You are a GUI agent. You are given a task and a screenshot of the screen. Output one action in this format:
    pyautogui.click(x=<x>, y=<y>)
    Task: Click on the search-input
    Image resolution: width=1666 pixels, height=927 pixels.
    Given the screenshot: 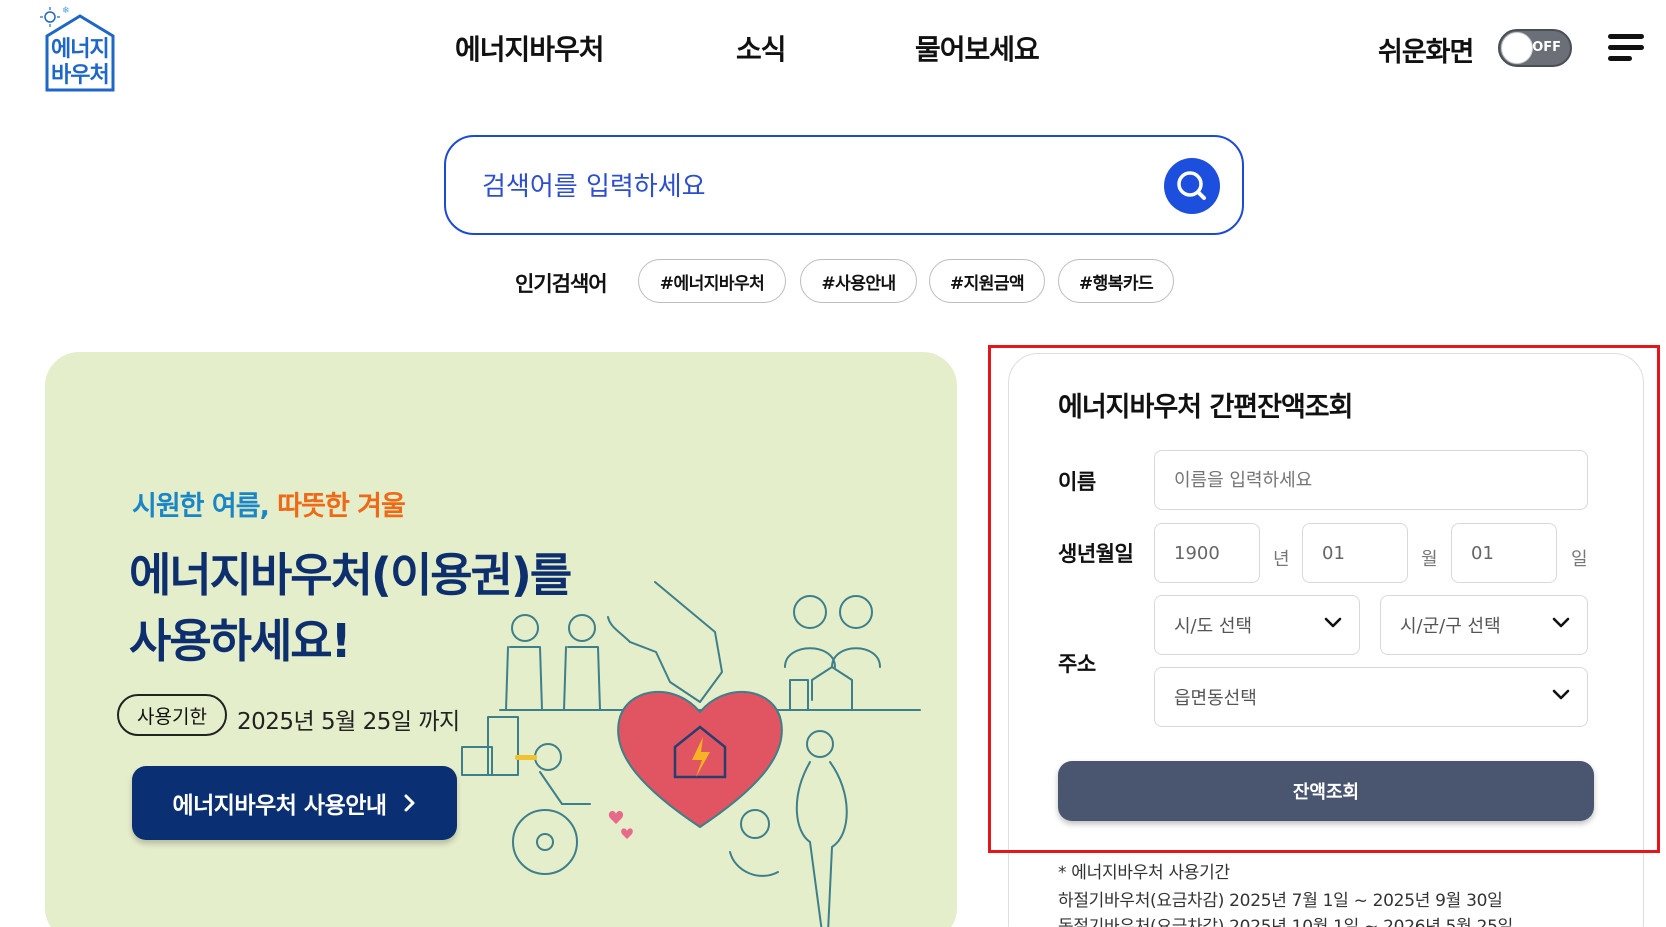 What is the action you would take?
    pyautogui.click(x=802, y=187)
    